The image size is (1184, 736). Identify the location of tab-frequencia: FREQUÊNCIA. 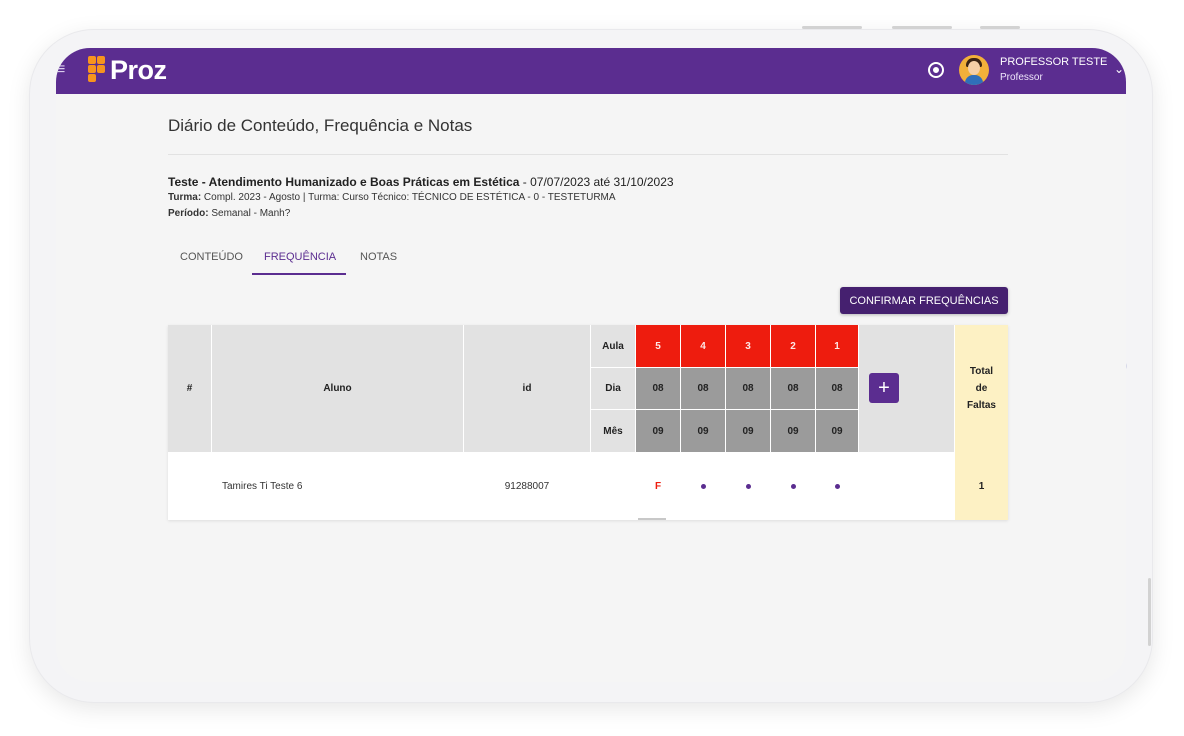
(300, 257).